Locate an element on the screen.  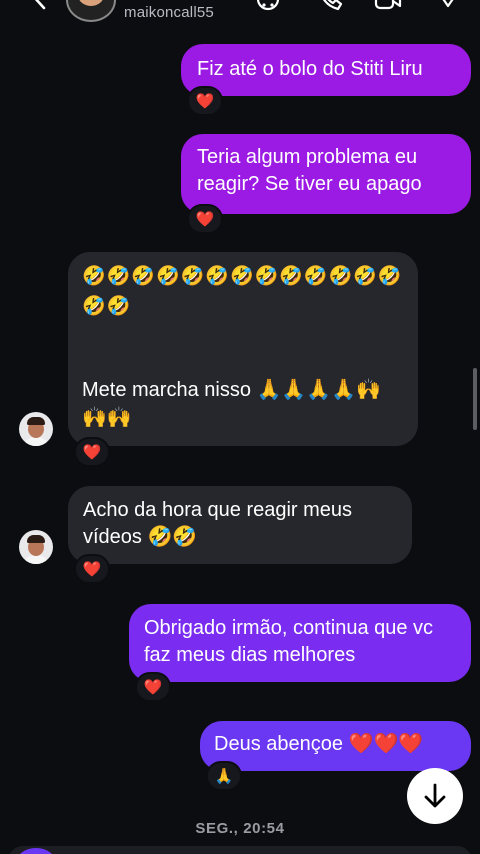
reaction-badge: 🙏 is located at coordinates (224, 776).